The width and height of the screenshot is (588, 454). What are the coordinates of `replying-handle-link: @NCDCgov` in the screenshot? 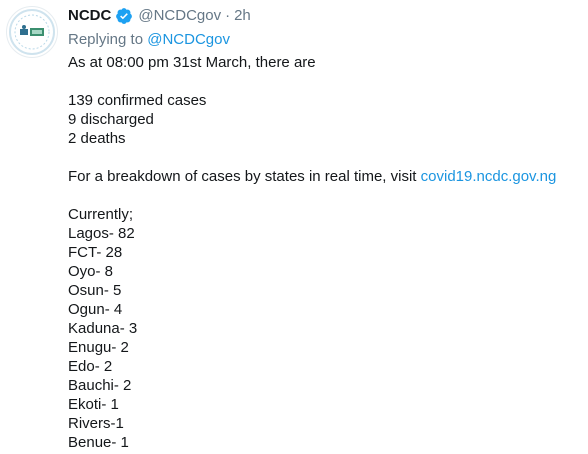 It's located at (188, 39).